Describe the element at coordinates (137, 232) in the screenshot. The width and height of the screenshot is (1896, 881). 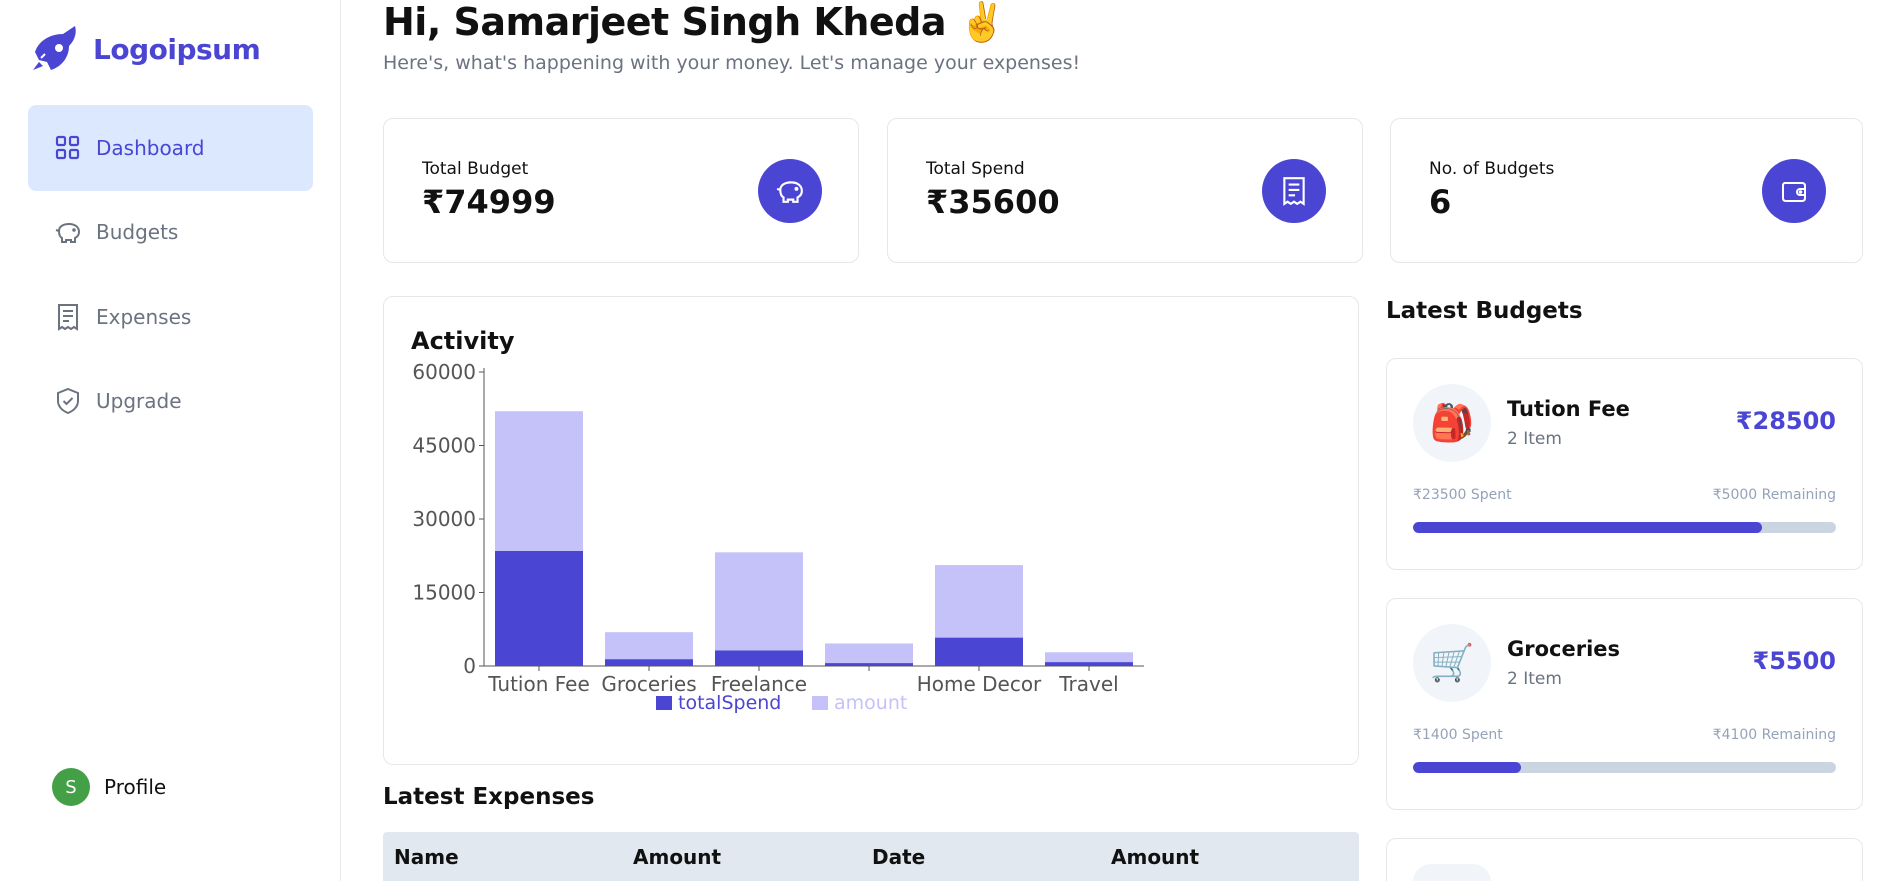
I see `sidebar-item-label: Budgets` at that location.